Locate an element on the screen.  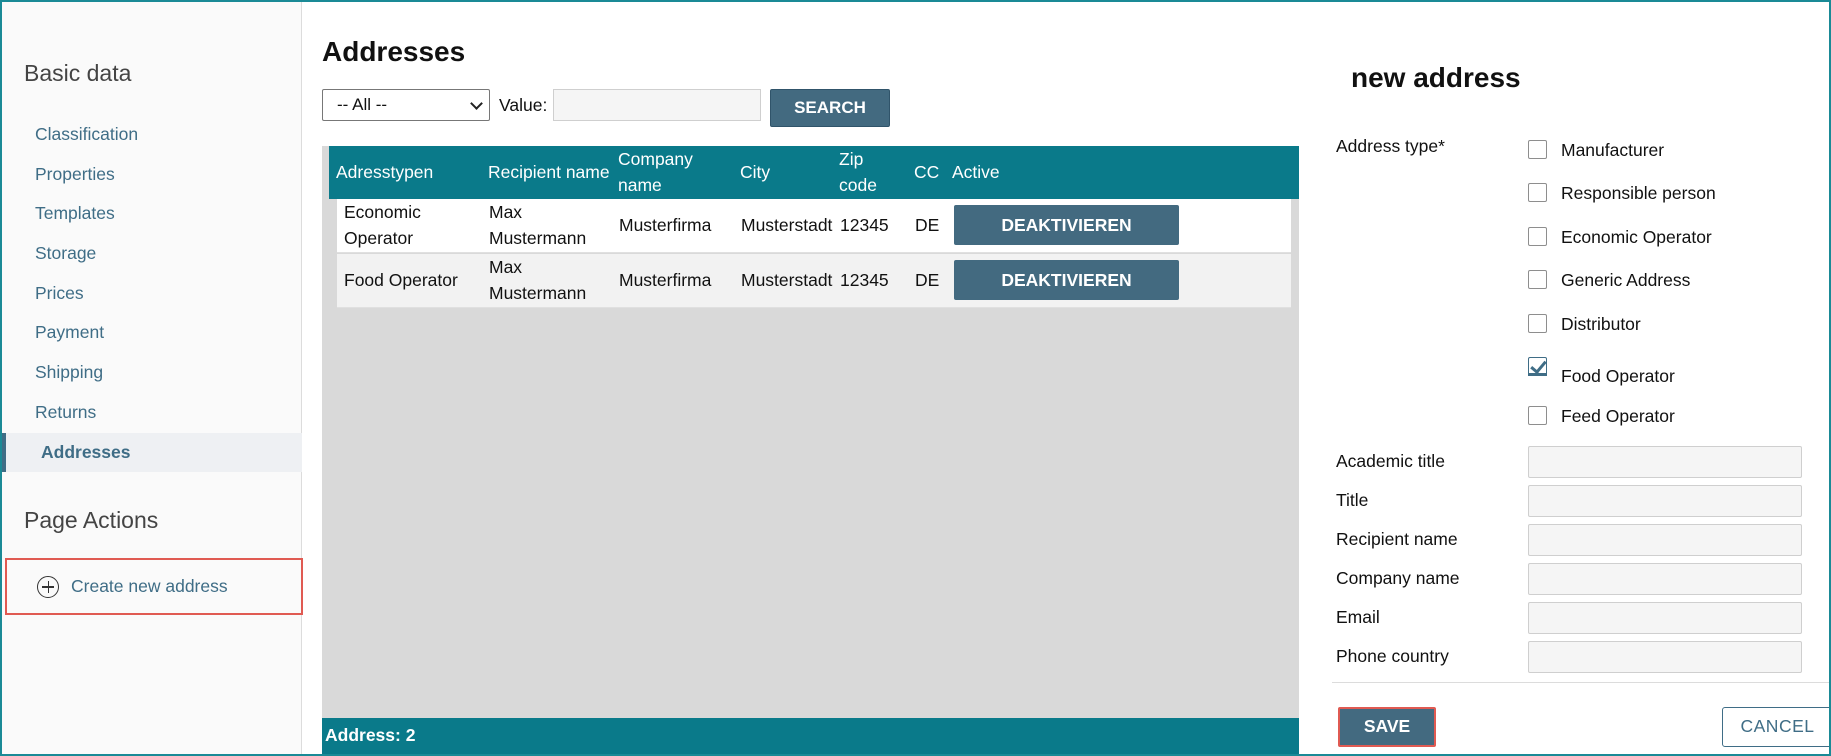
checkbox-label: Manufacturer is located at coordinates (1613, 150).